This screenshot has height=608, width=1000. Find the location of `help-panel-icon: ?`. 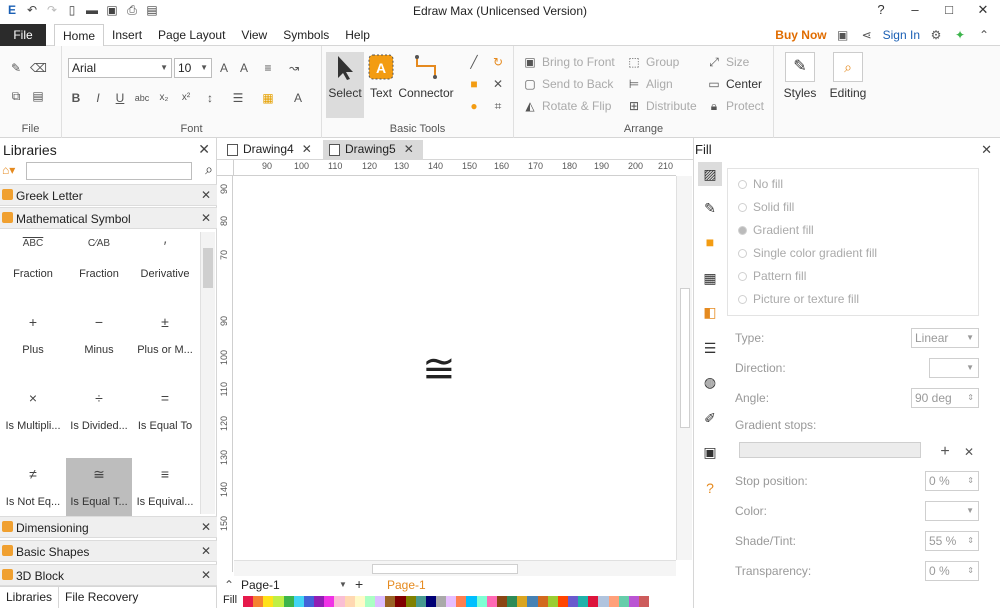

help-panel-icon: ? is located at coordinates (710, 488).